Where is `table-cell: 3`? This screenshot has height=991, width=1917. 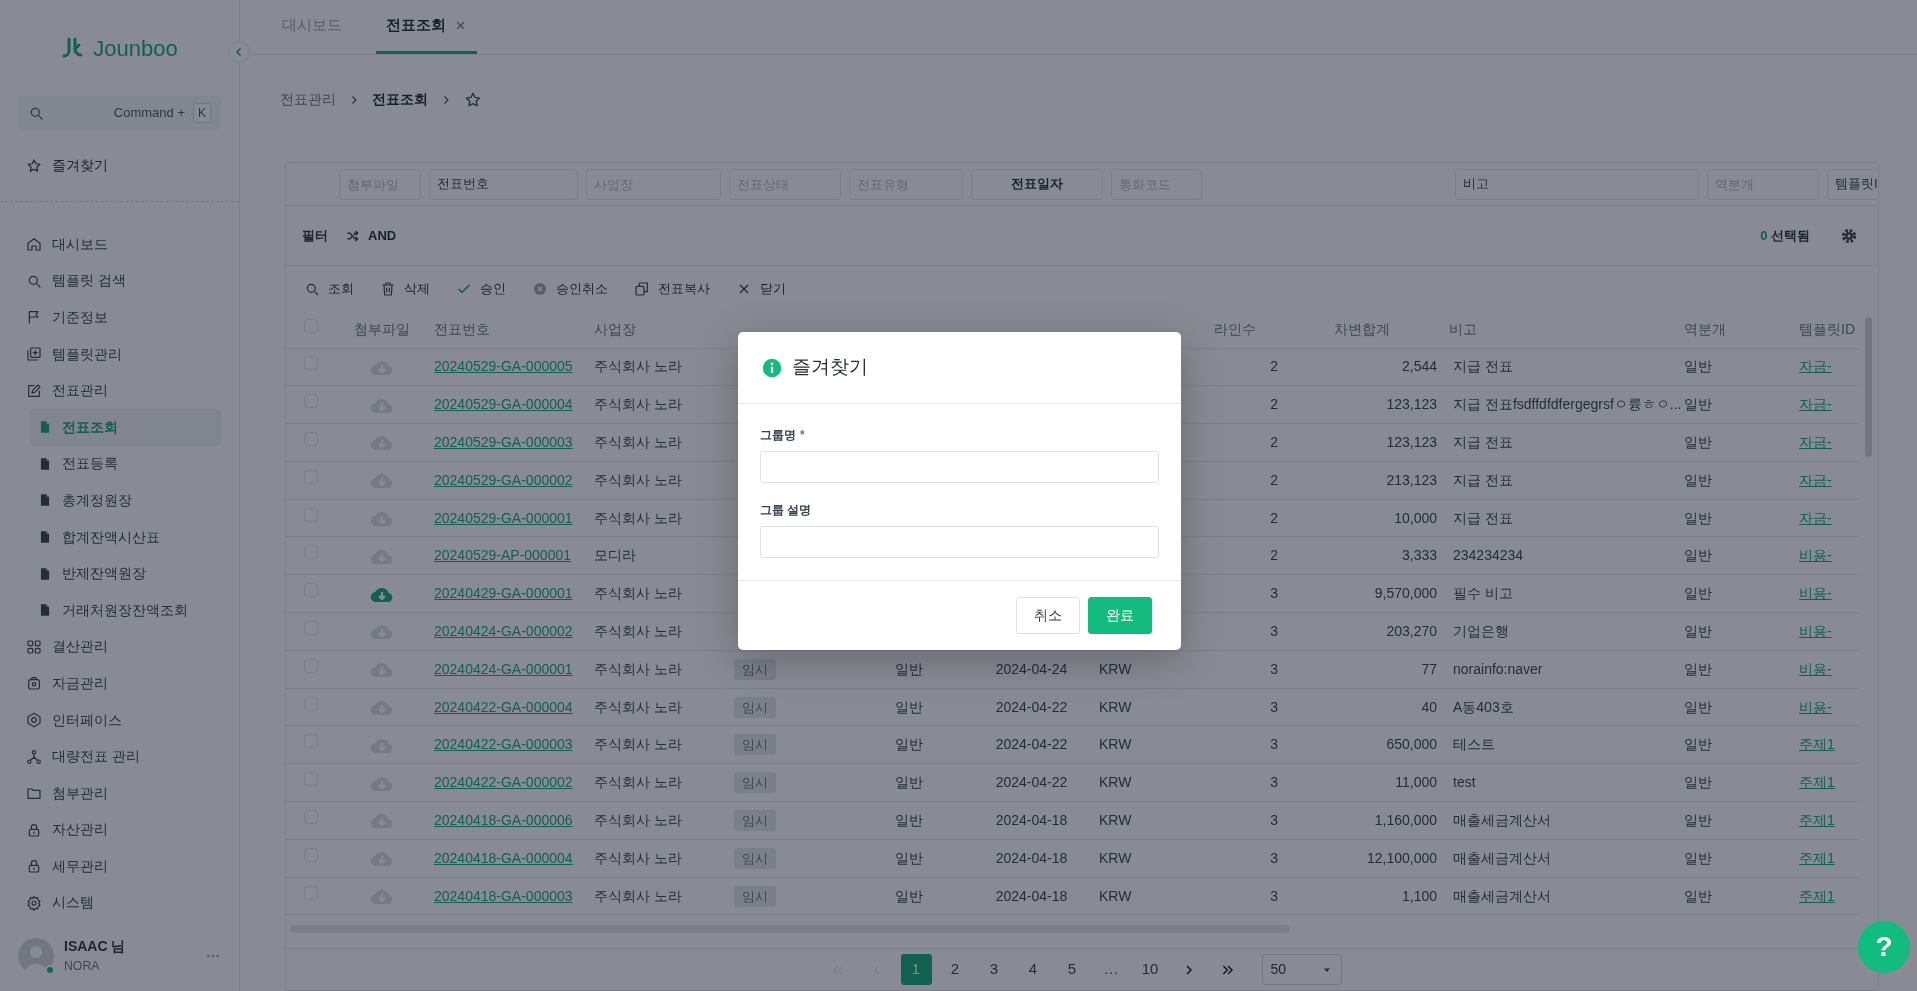 table-cell: 3 is located at coordinates (1274, 857).